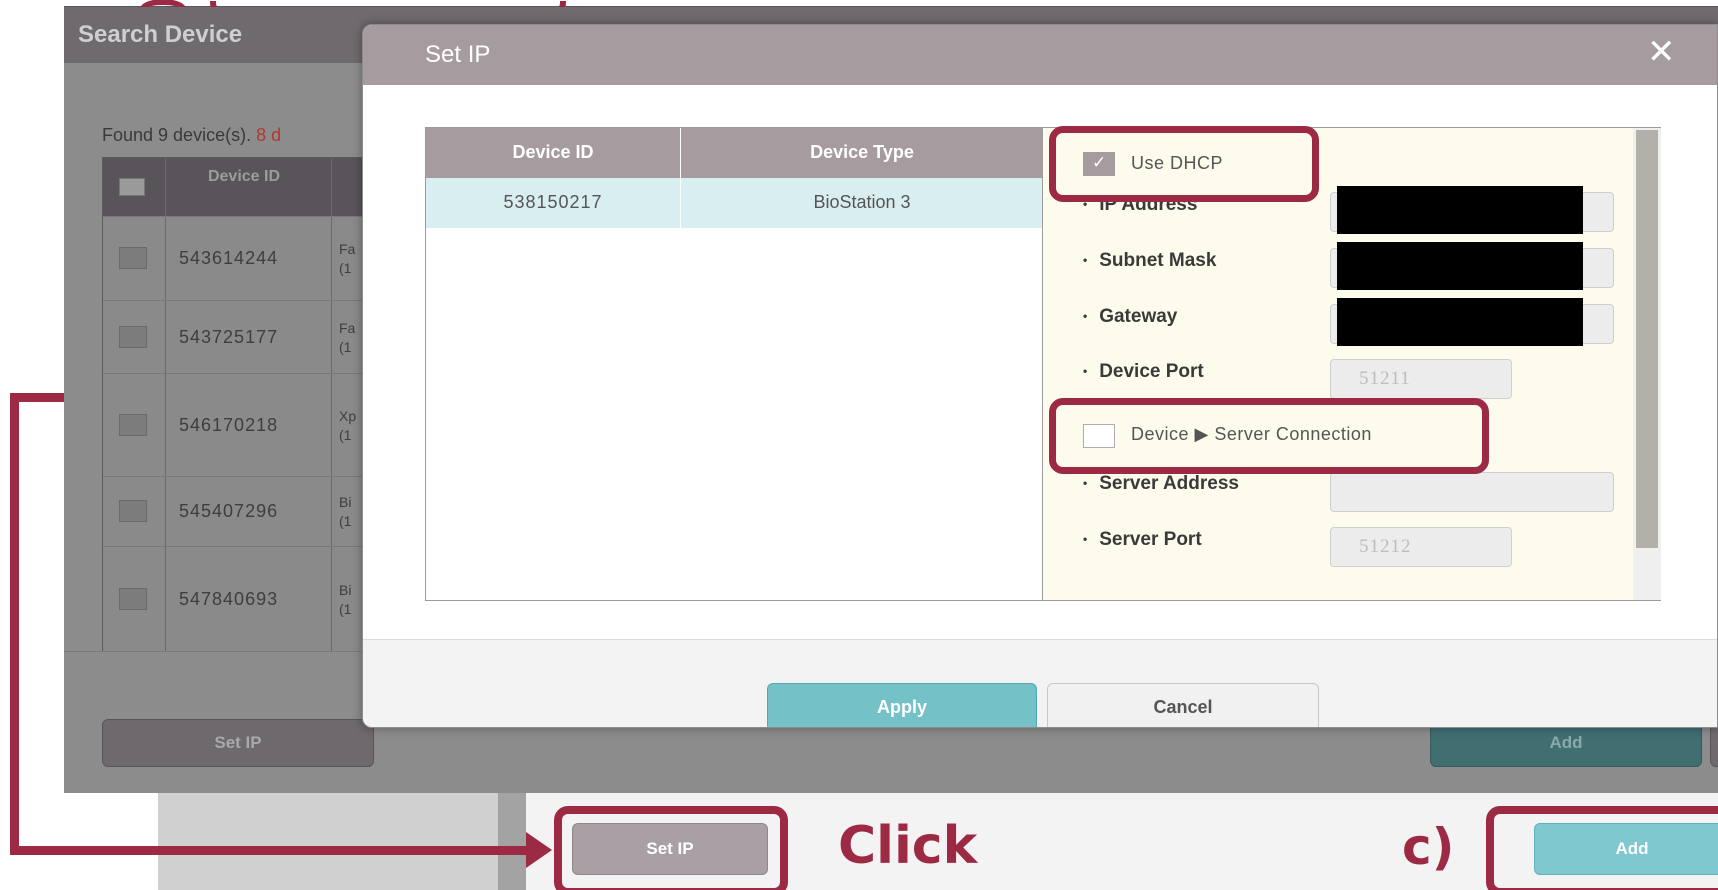  I want to click on table-row: 547840693 Bi (1, so click(252, 599).